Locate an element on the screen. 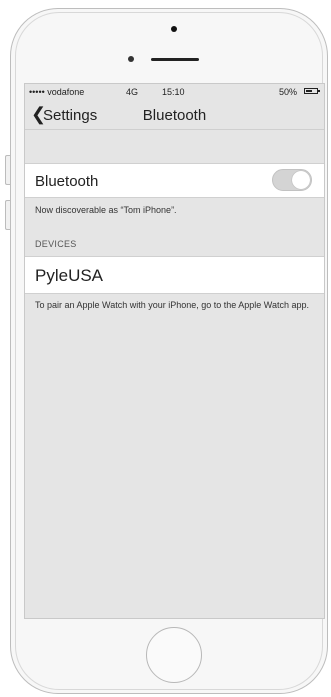 This screenshot has height=697, width=331. discoverable-note: Now discoverable as “Tom iPhone”. is located at coordinates (106, 210).